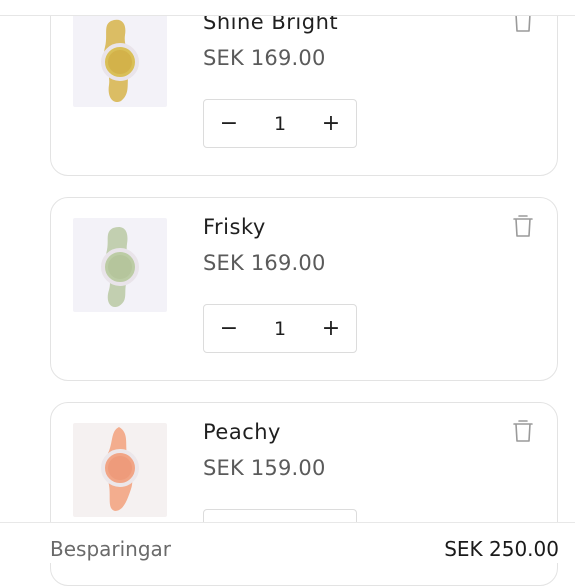  I want to click on header-edge, so click(287, 8).